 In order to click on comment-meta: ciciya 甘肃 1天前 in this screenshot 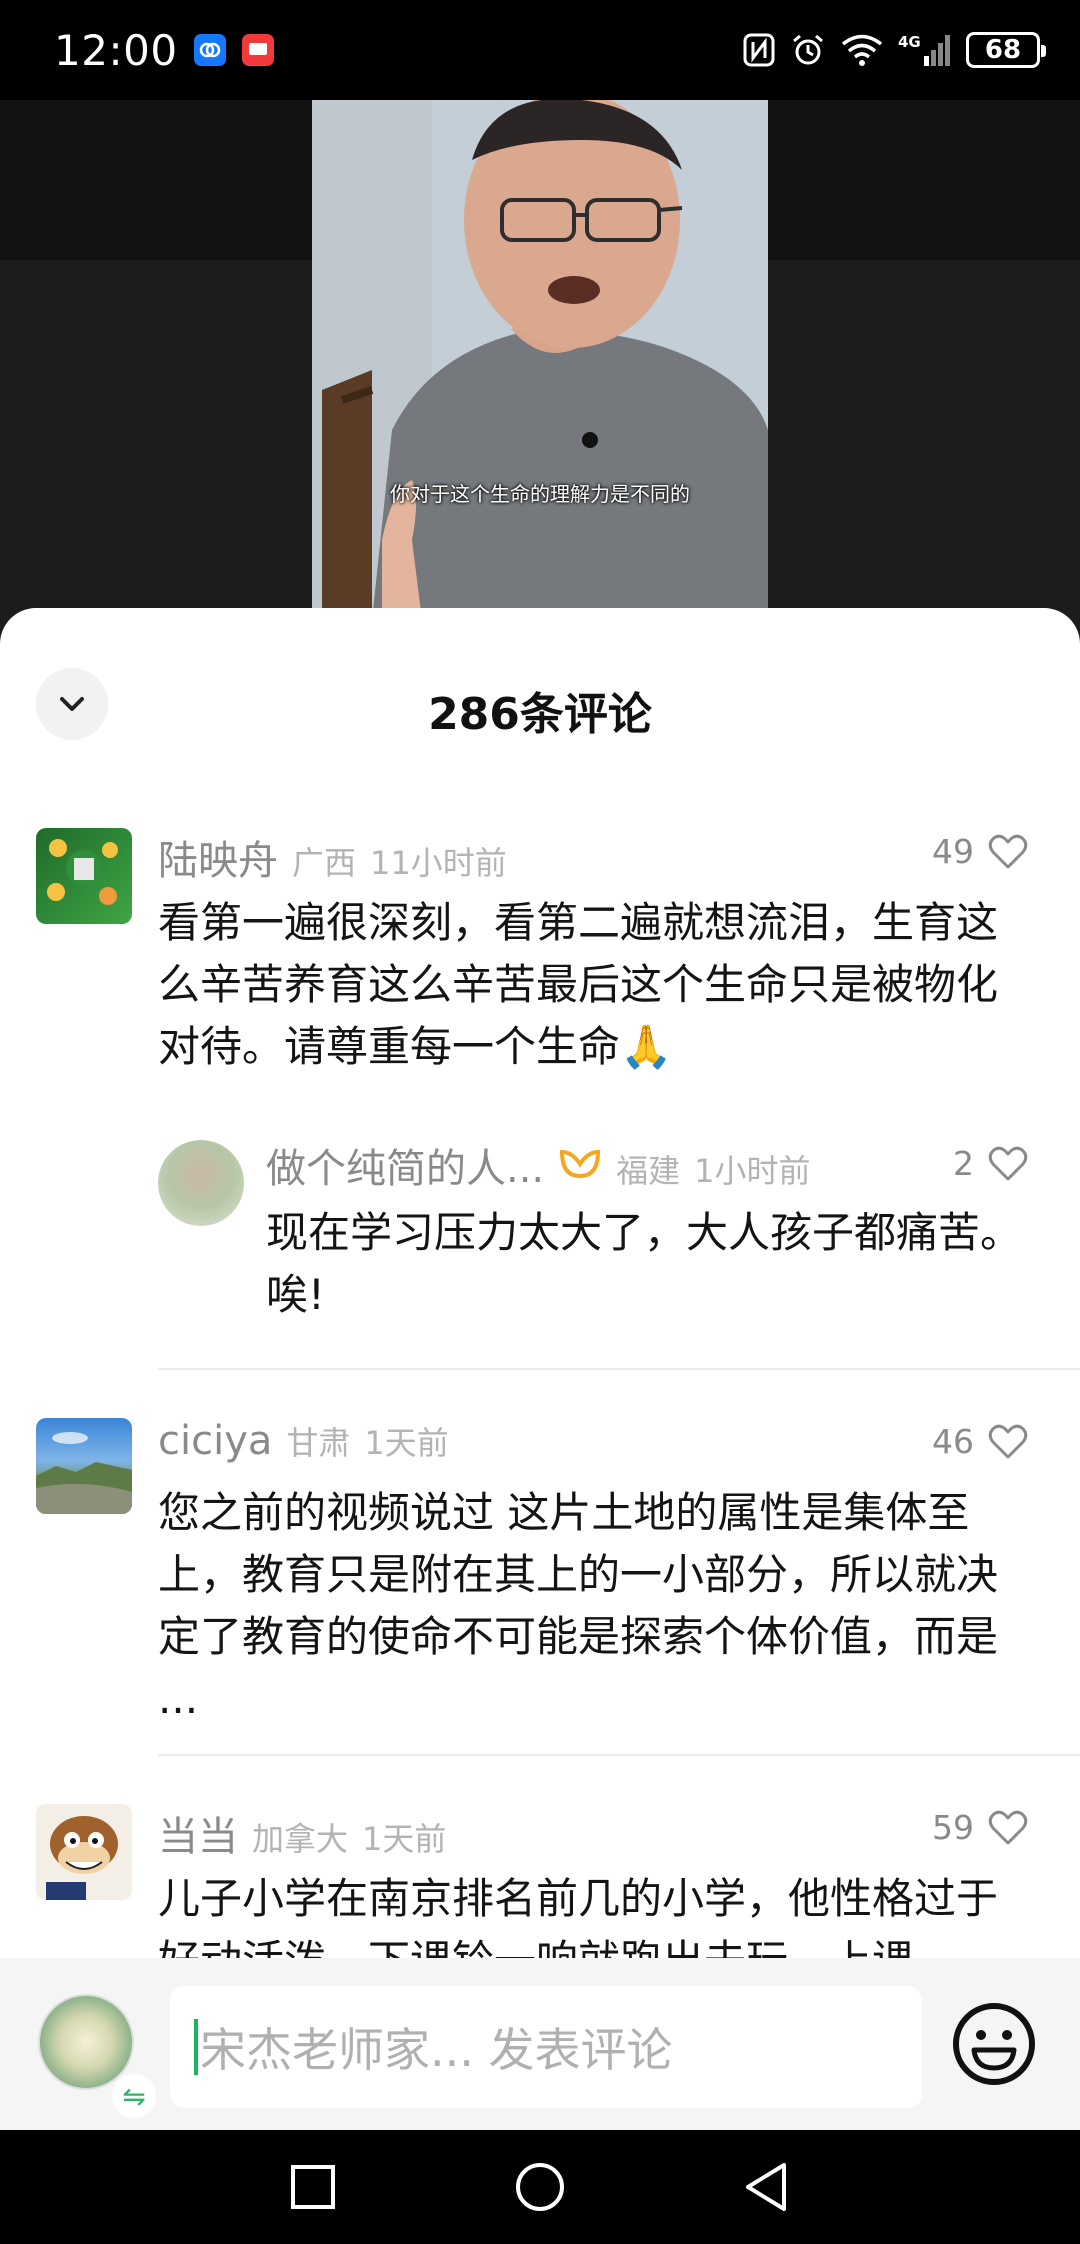, I will do `click(303, 1441)`.